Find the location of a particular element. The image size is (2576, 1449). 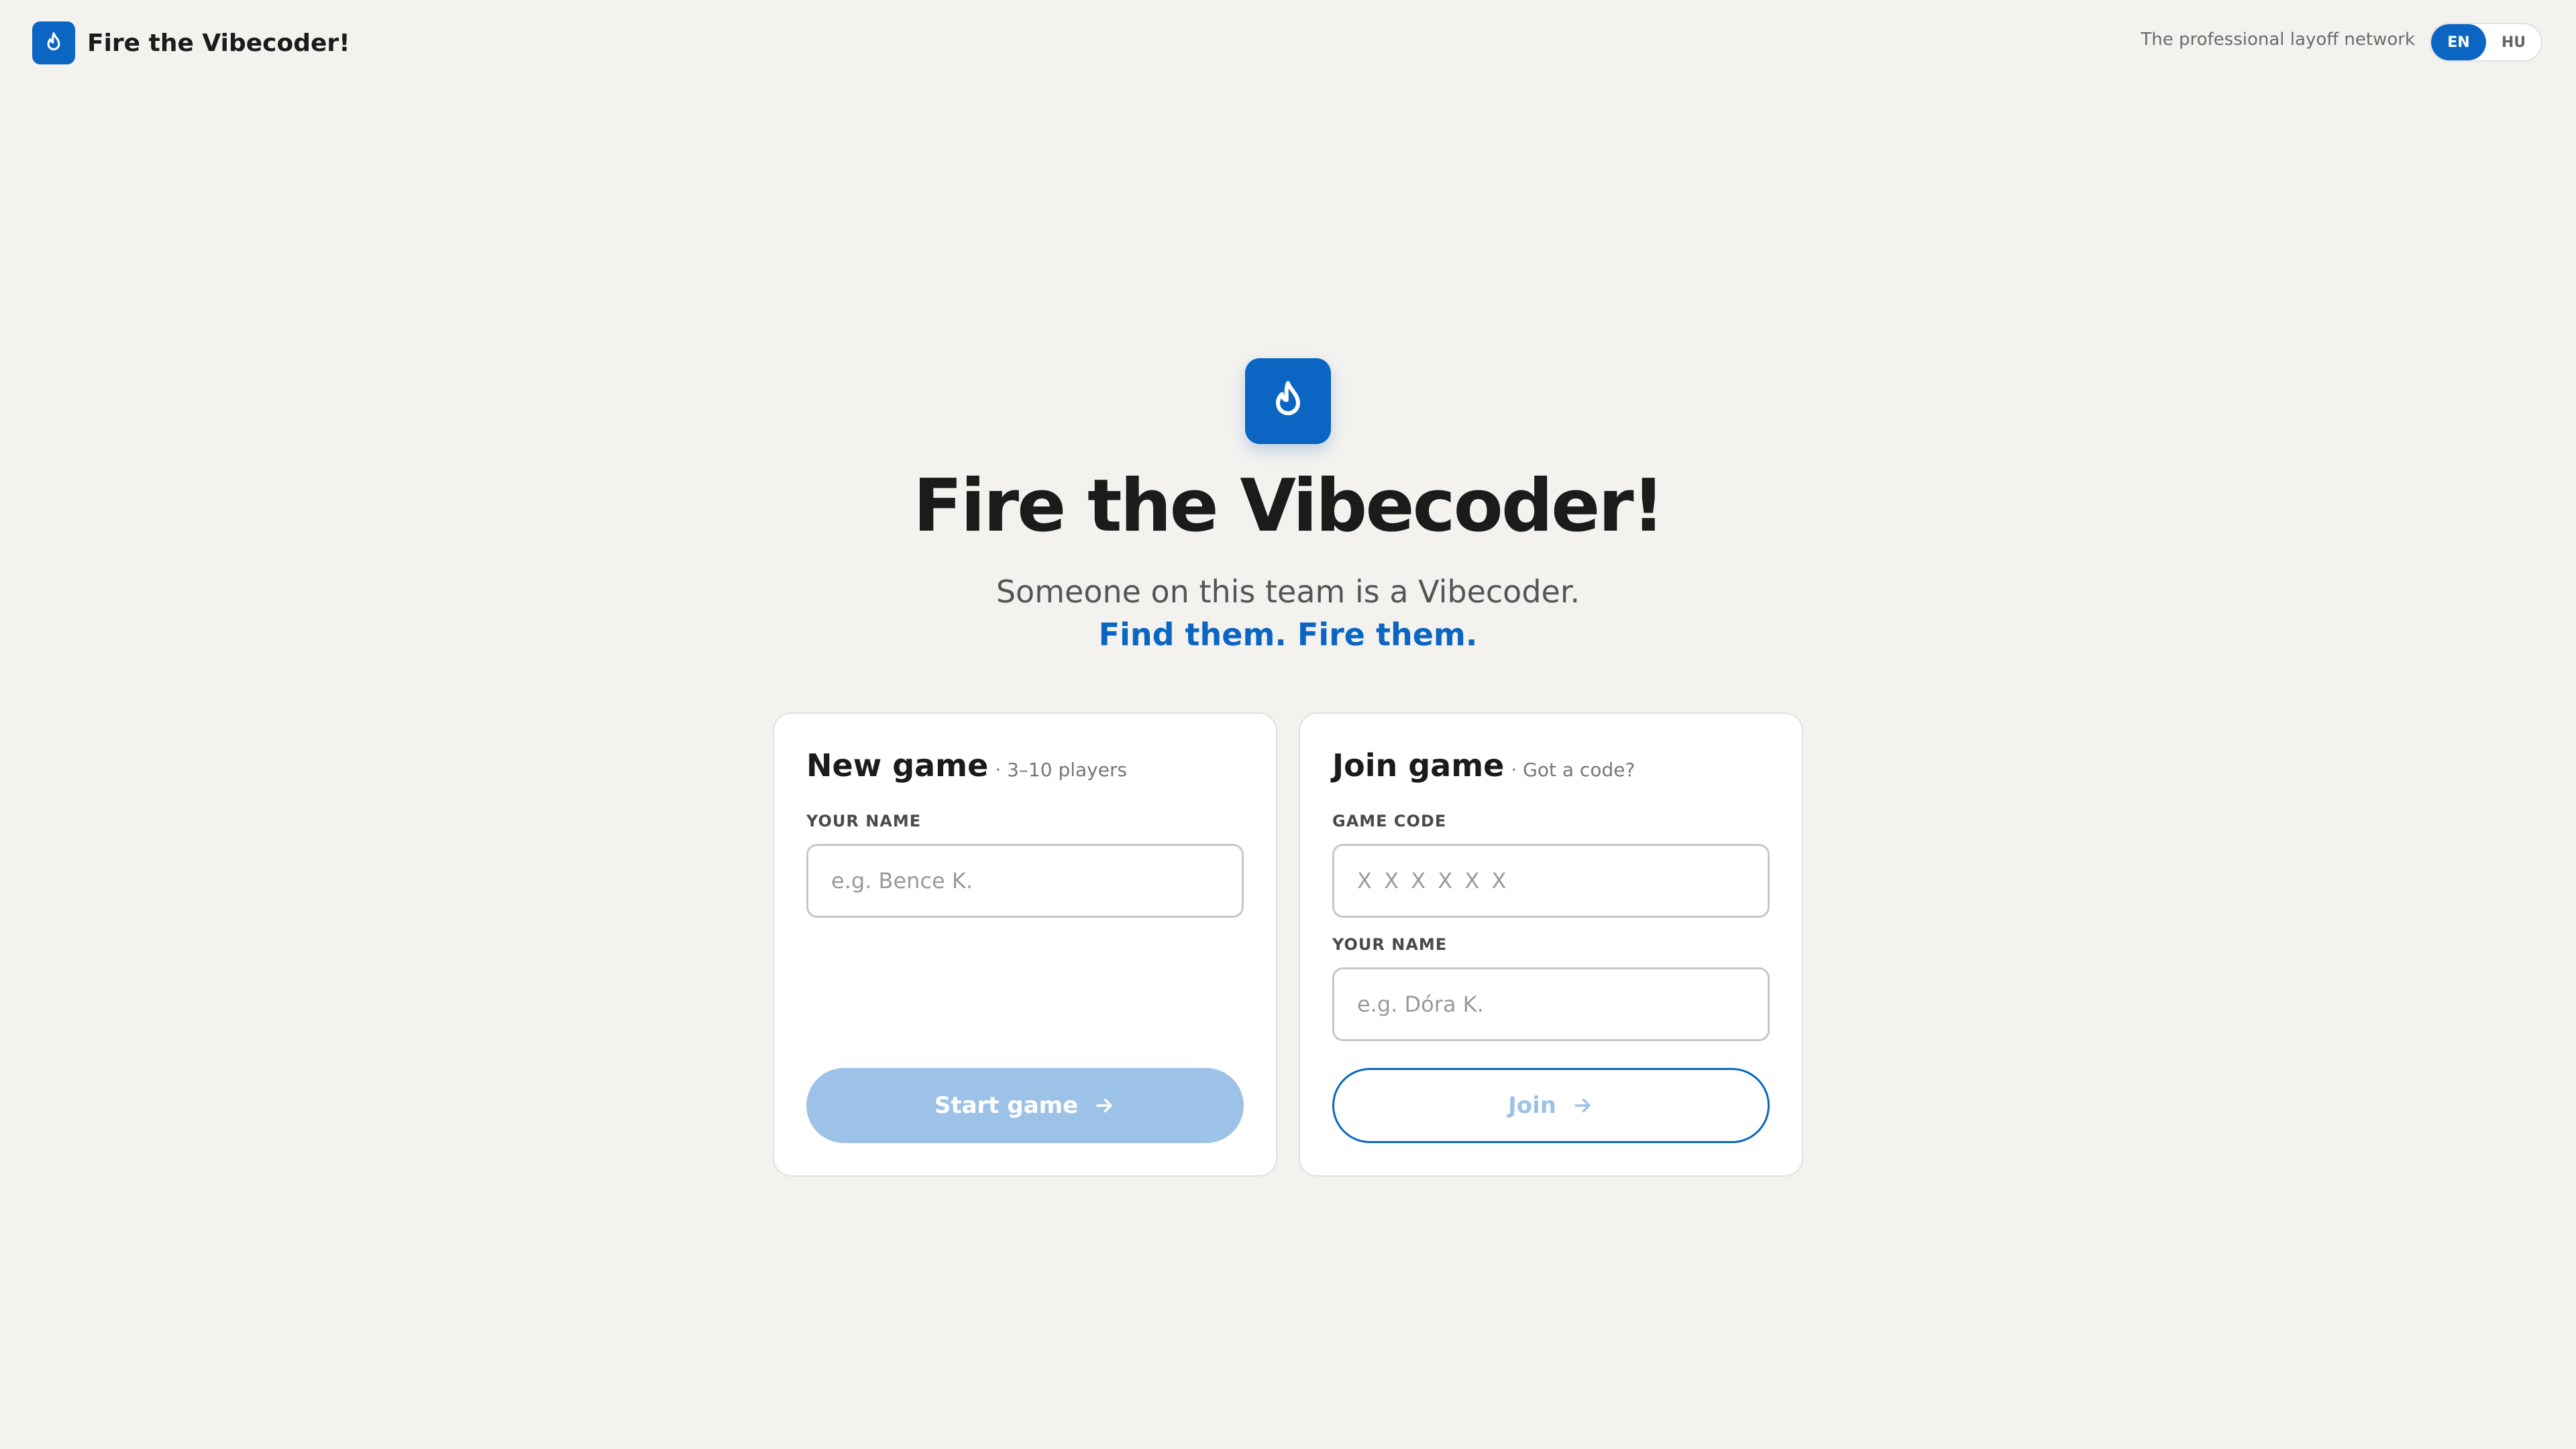

join-label: Join is located at coordinates (1532, 1105).